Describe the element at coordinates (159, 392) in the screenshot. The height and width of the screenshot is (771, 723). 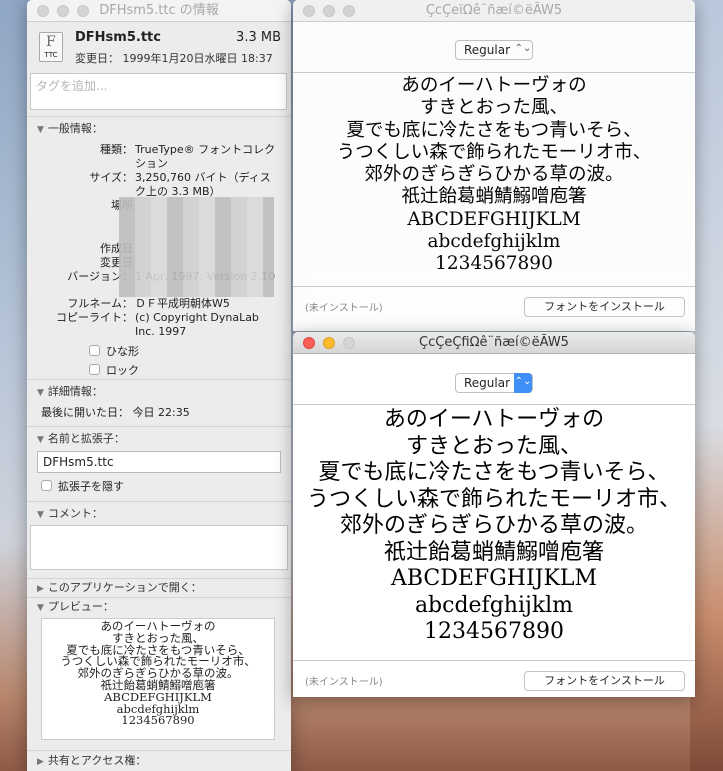
I see `more-info-header: ▼ 詳細情報：` at that location.